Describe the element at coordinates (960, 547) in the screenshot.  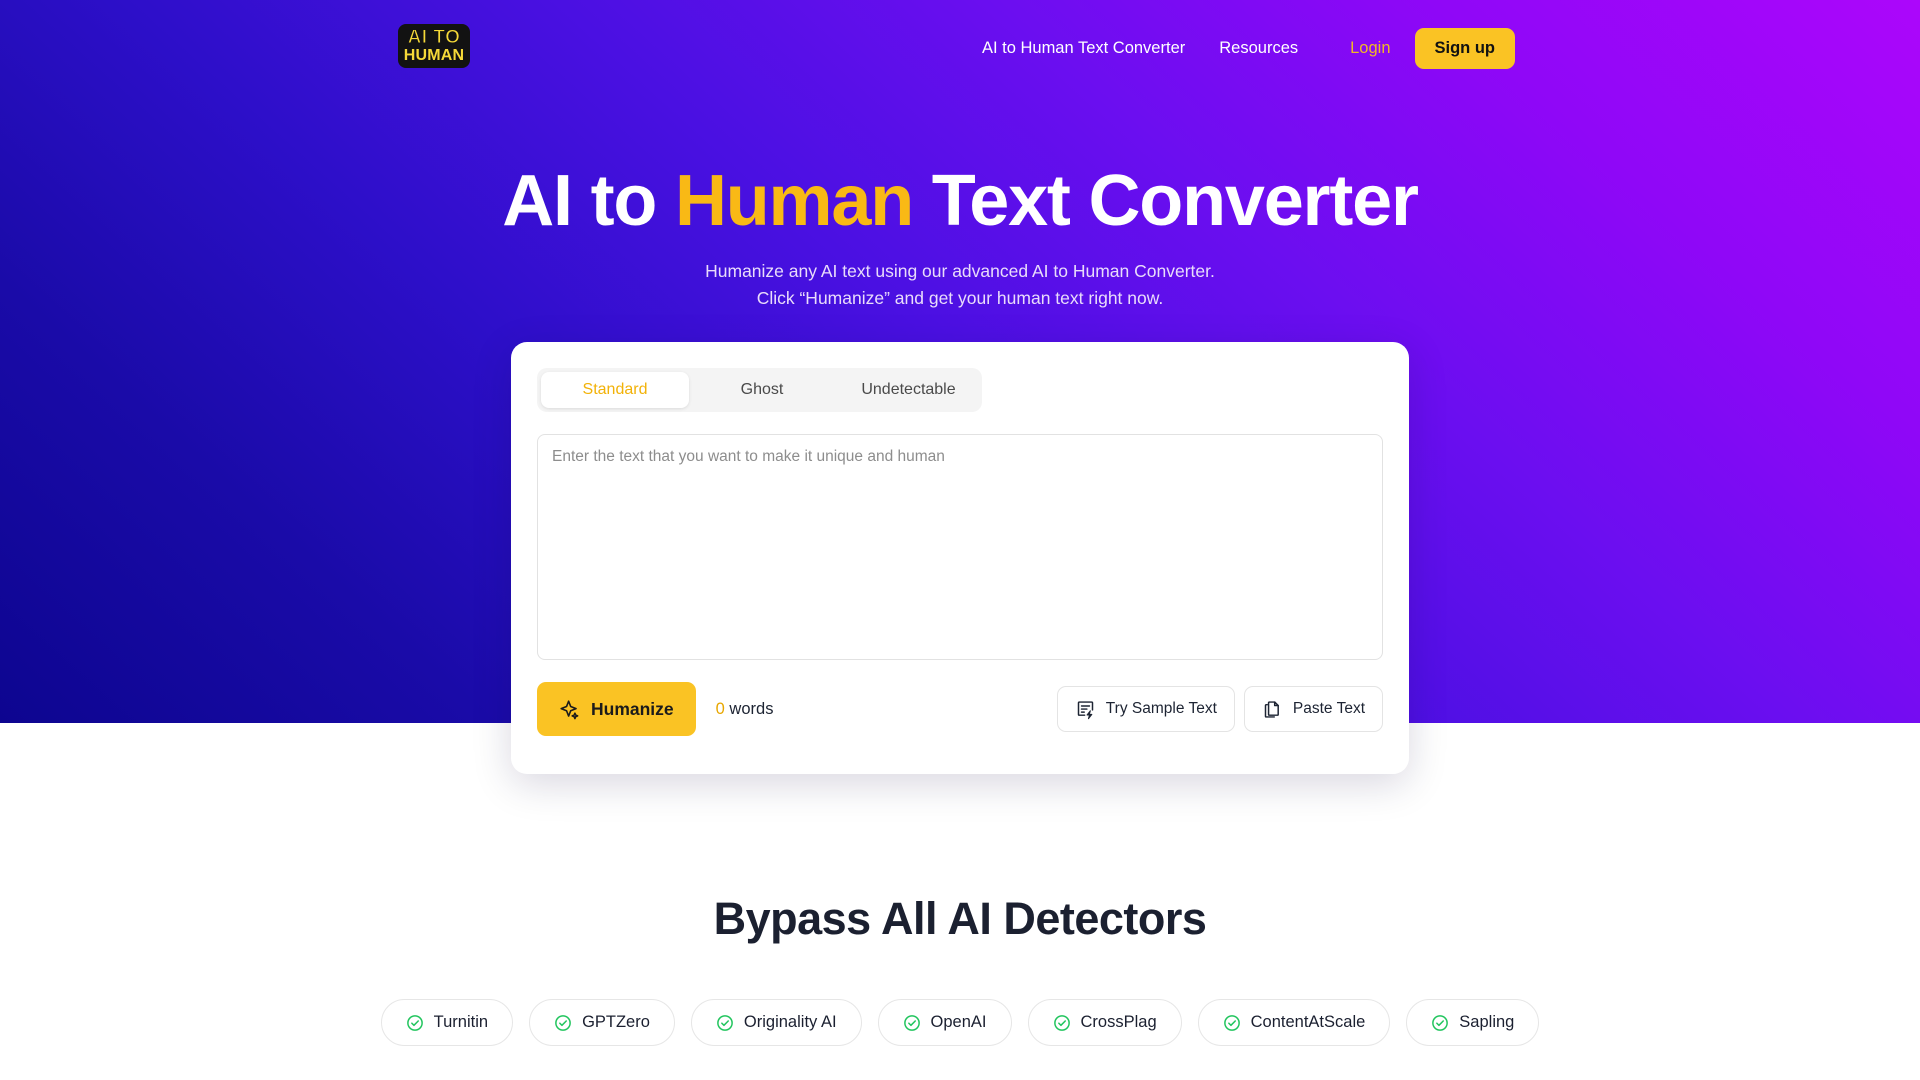
I see `text-input` at that location.